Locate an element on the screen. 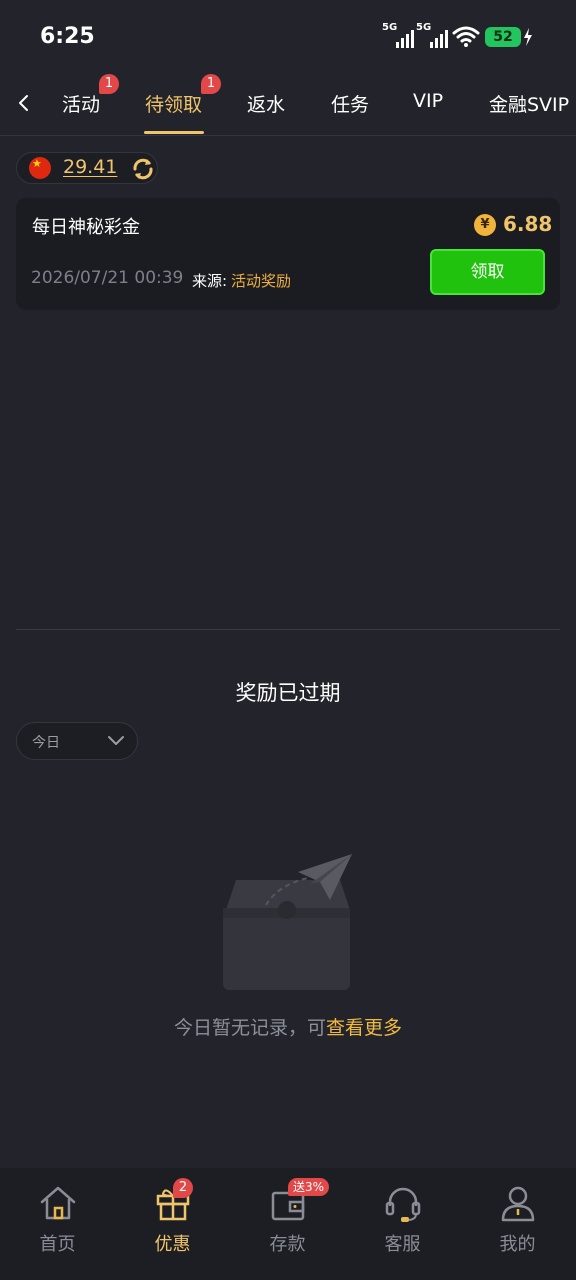 The image size is (576, 1280). tab-activities: 活动 is located at coordinates (81, 103).